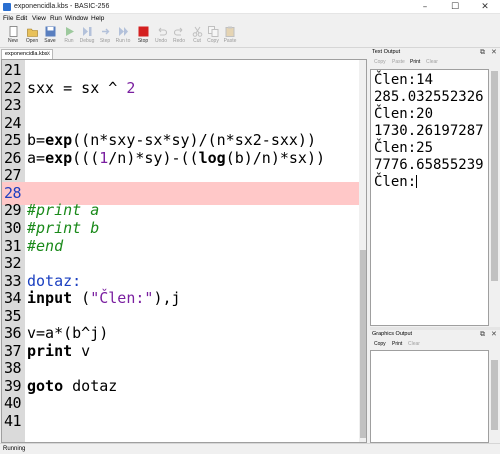  I want to click on new-button: New, so click(13, 36).